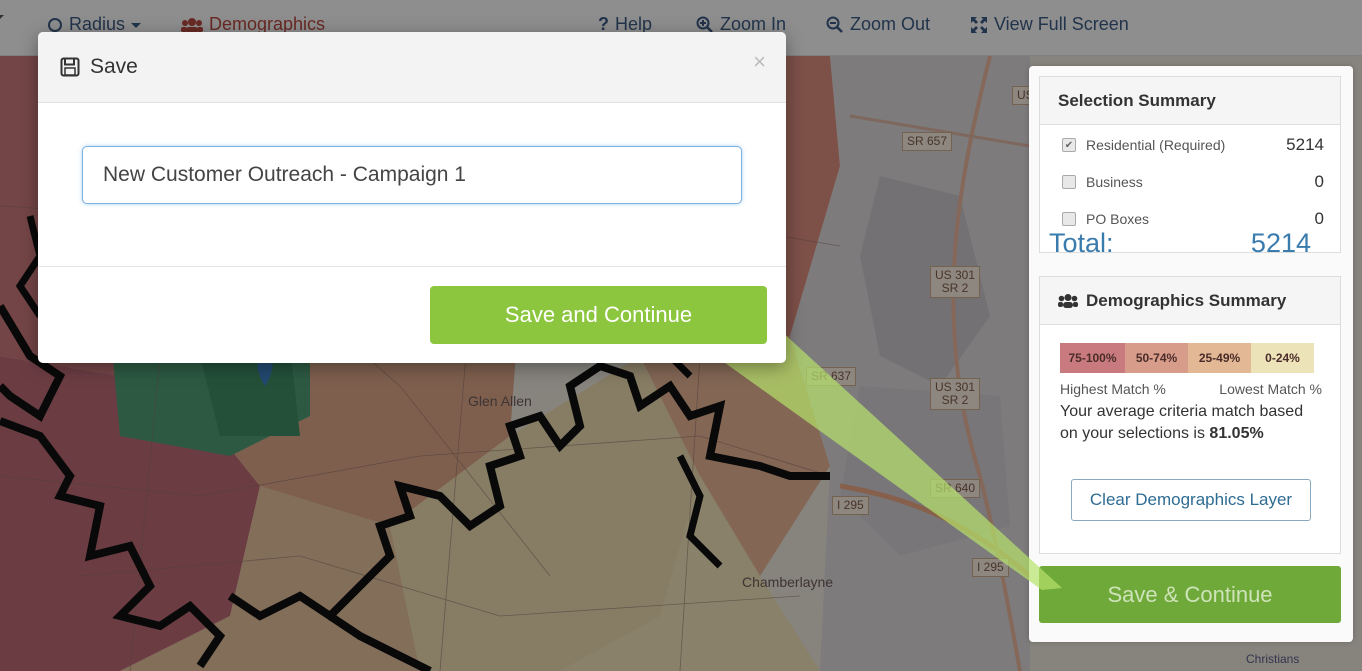  Describe the element at coordinates (1114, 182) in the screenshot. I see `selection-row-label: Business` at that location.